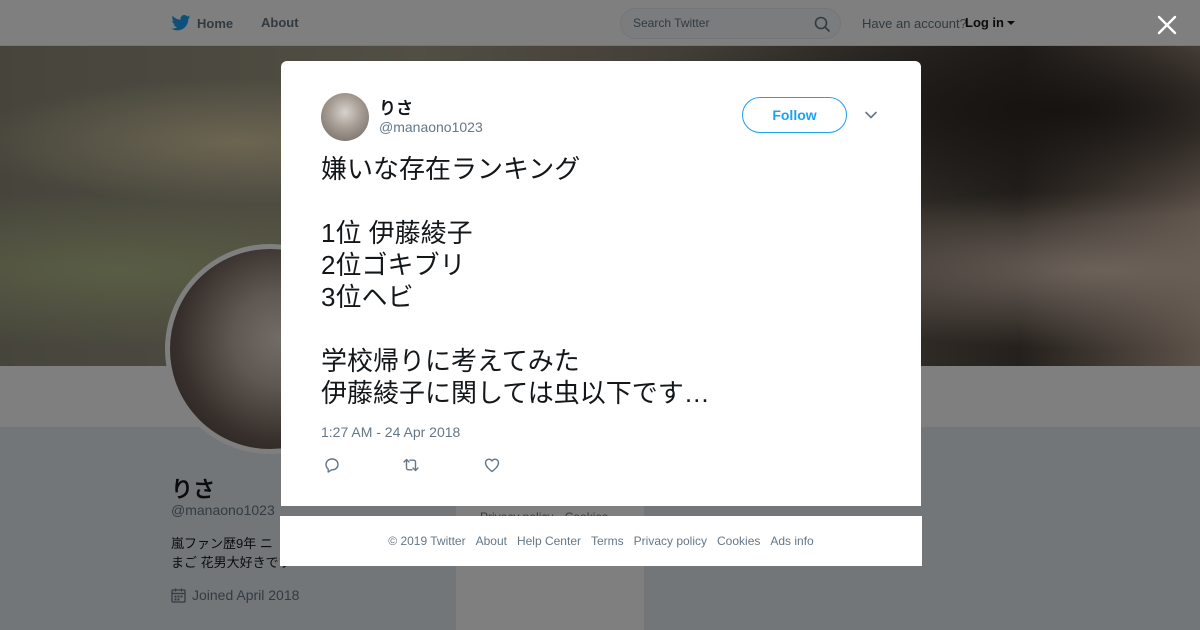  Describe the element at coordinates (332, 465) in the screenshot. I see `reply-icon` at that location.